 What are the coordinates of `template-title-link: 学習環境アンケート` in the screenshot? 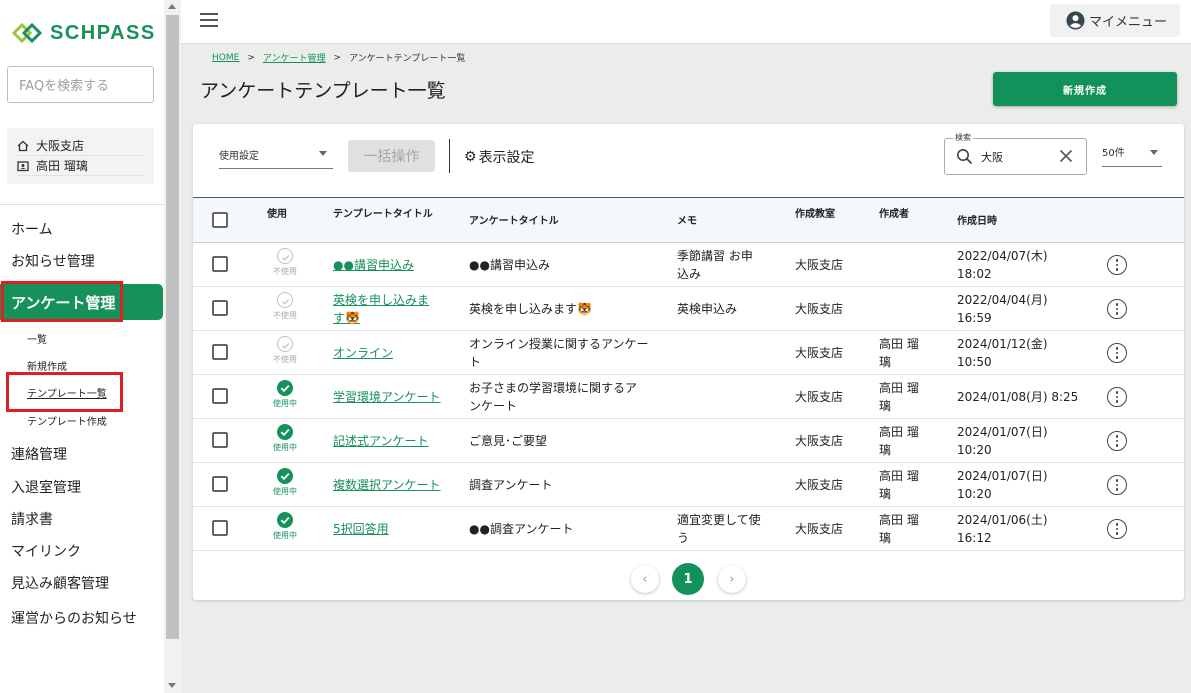 It's located at (387, 397).